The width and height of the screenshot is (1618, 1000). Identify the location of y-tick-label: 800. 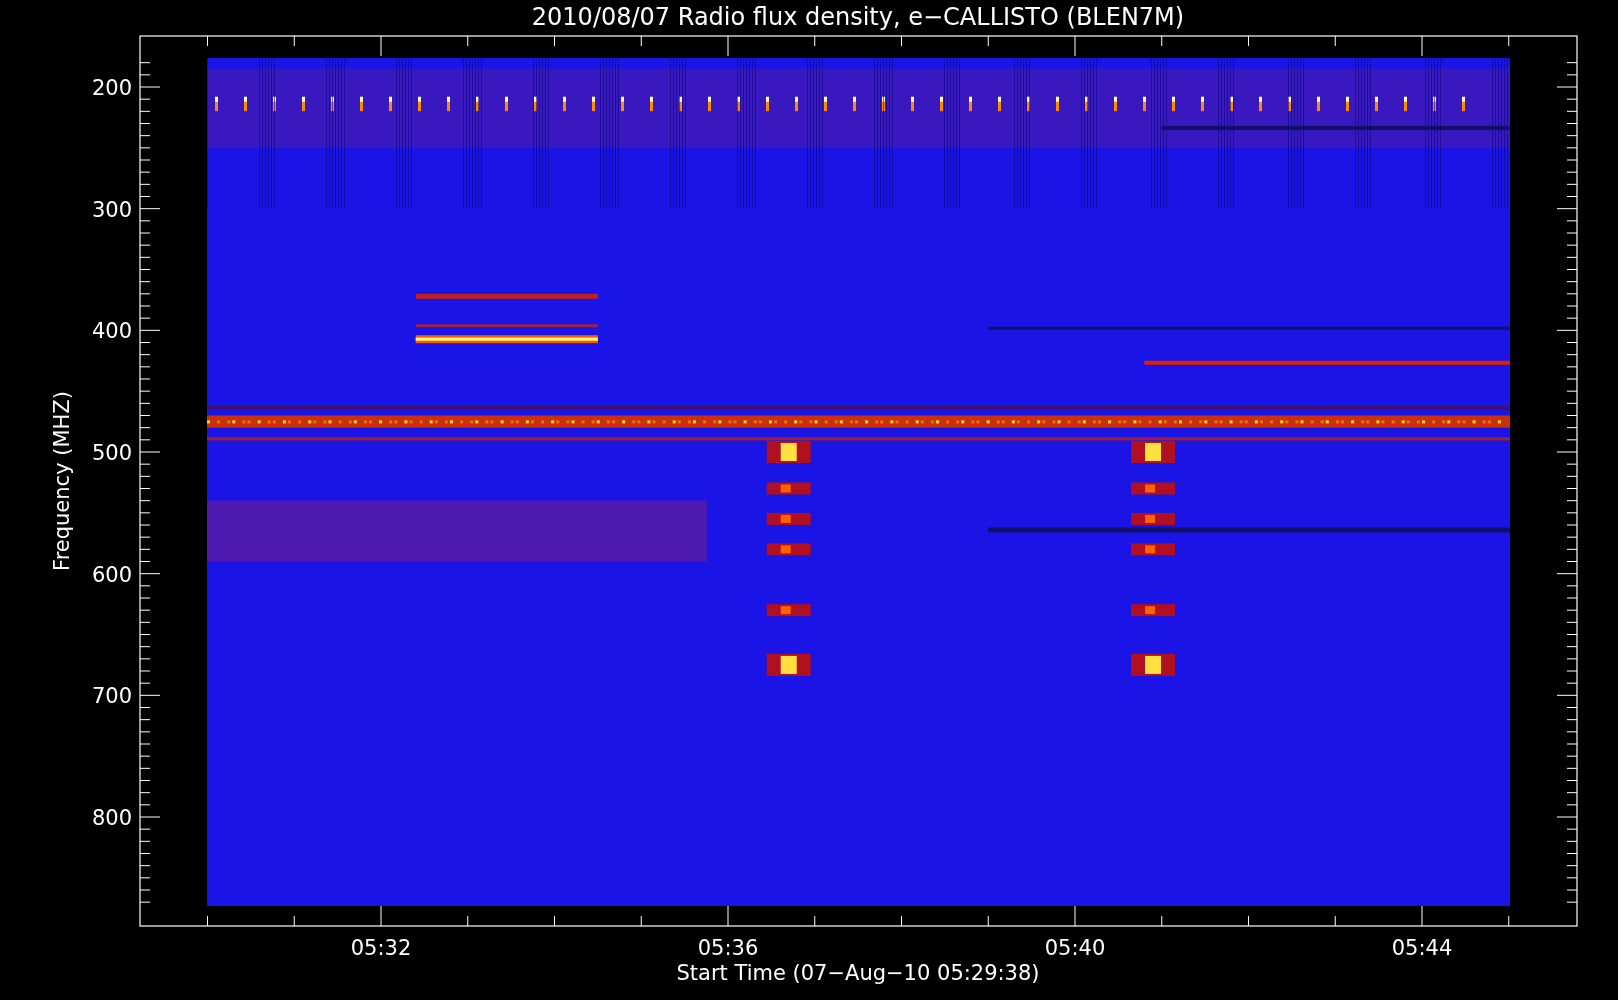
(111, 818).